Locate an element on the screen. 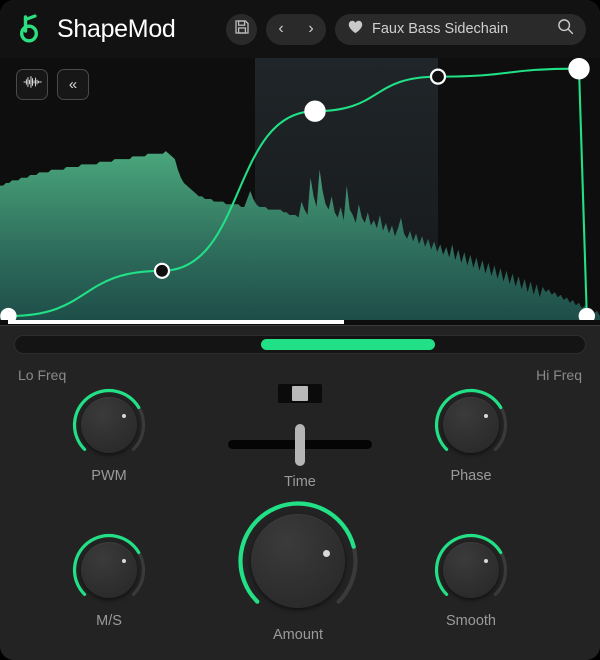  knob-phase-dial is located at coordinates (471, 425).